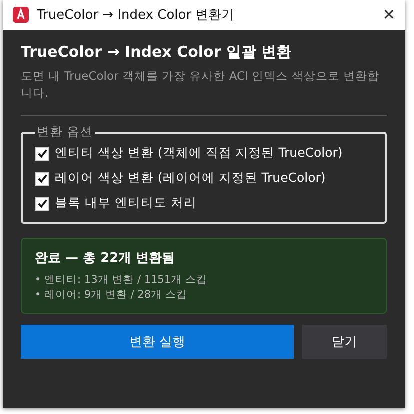 The height and width of the screenshot is (414, 414). I want to click on result-line: • 레이어: 9개 변환 / 28개 스킵, so click(111, 295).